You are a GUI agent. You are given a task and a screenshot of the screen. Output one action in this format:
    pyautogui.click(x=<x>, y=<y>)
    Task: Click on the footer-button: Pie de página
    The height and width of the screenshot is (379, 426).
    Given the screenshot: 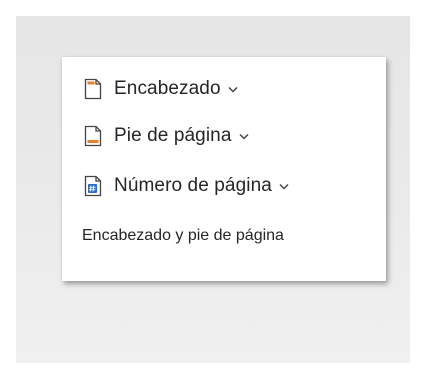 What is the action you would take?
    pyautogui.click(x=166, y=136)
    